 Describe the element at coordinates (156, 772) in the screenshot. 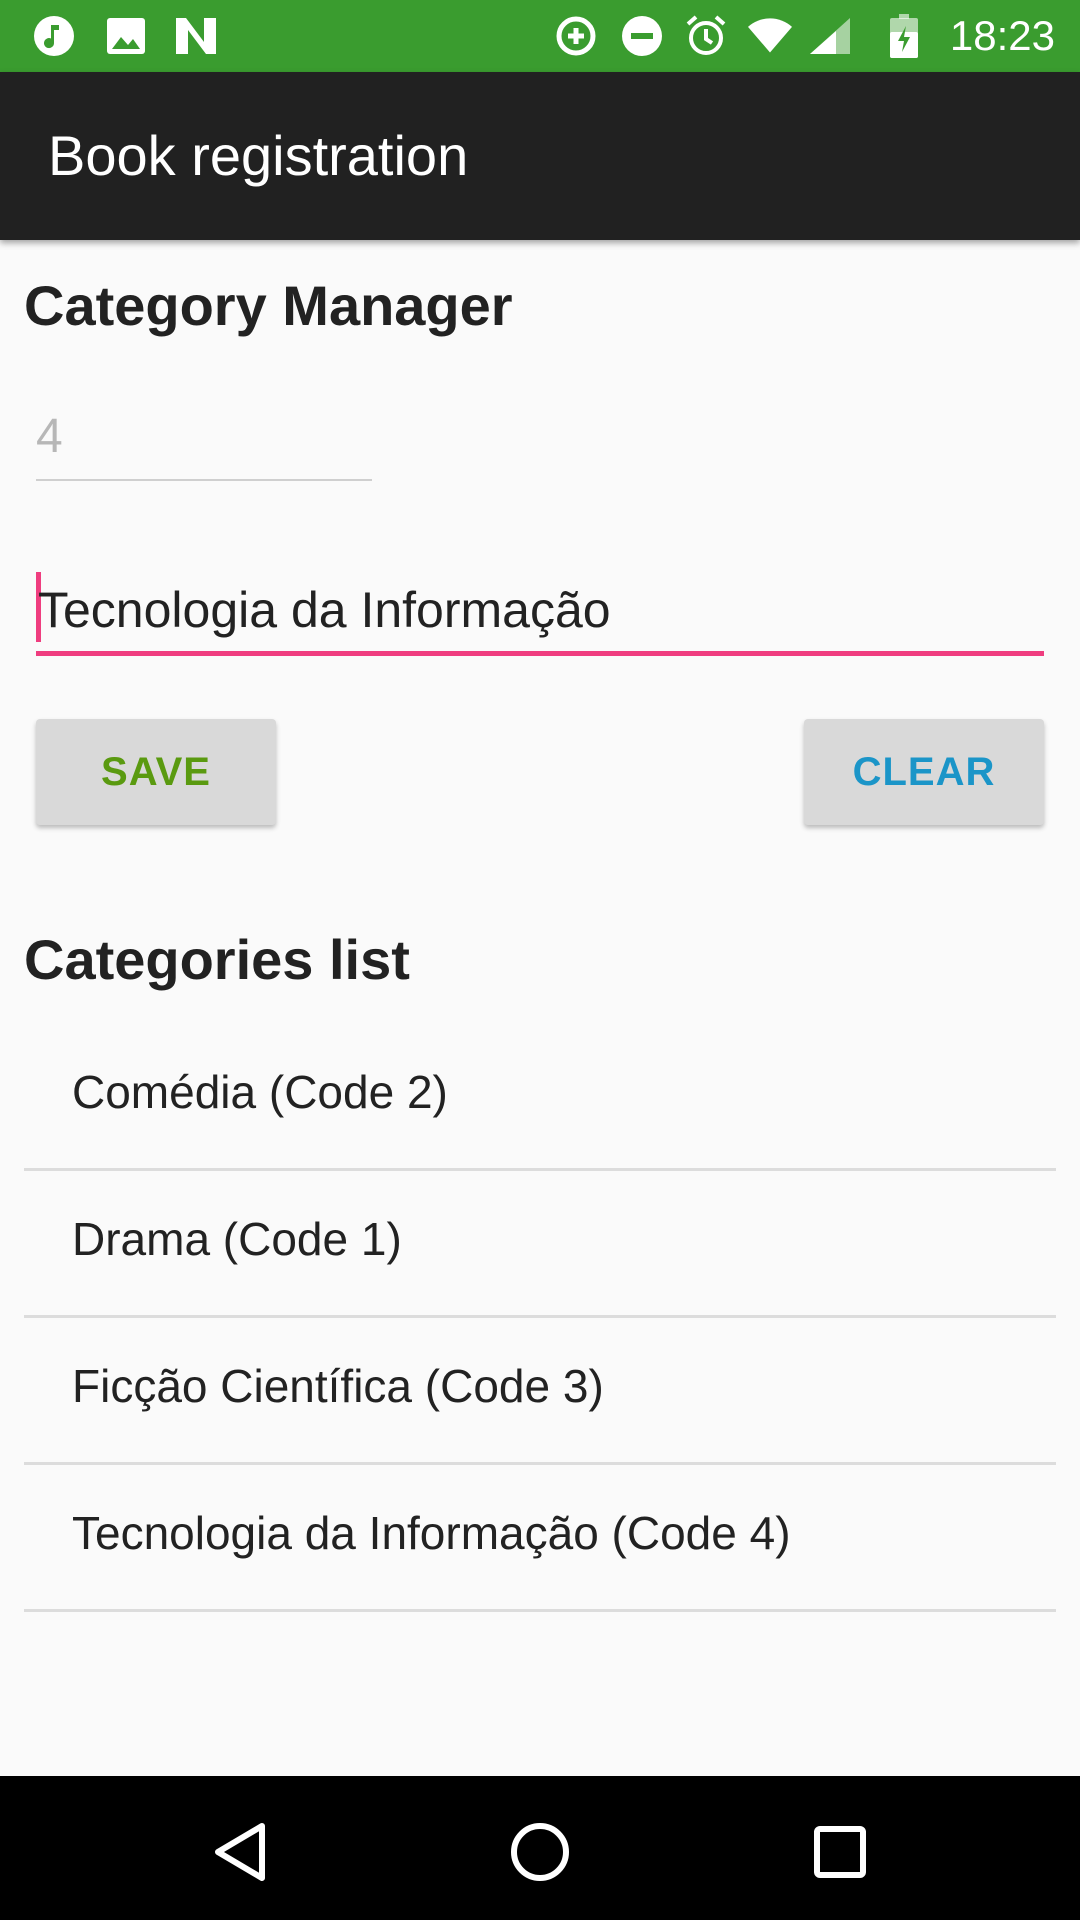

I see `save-button: SAVE` at that location.